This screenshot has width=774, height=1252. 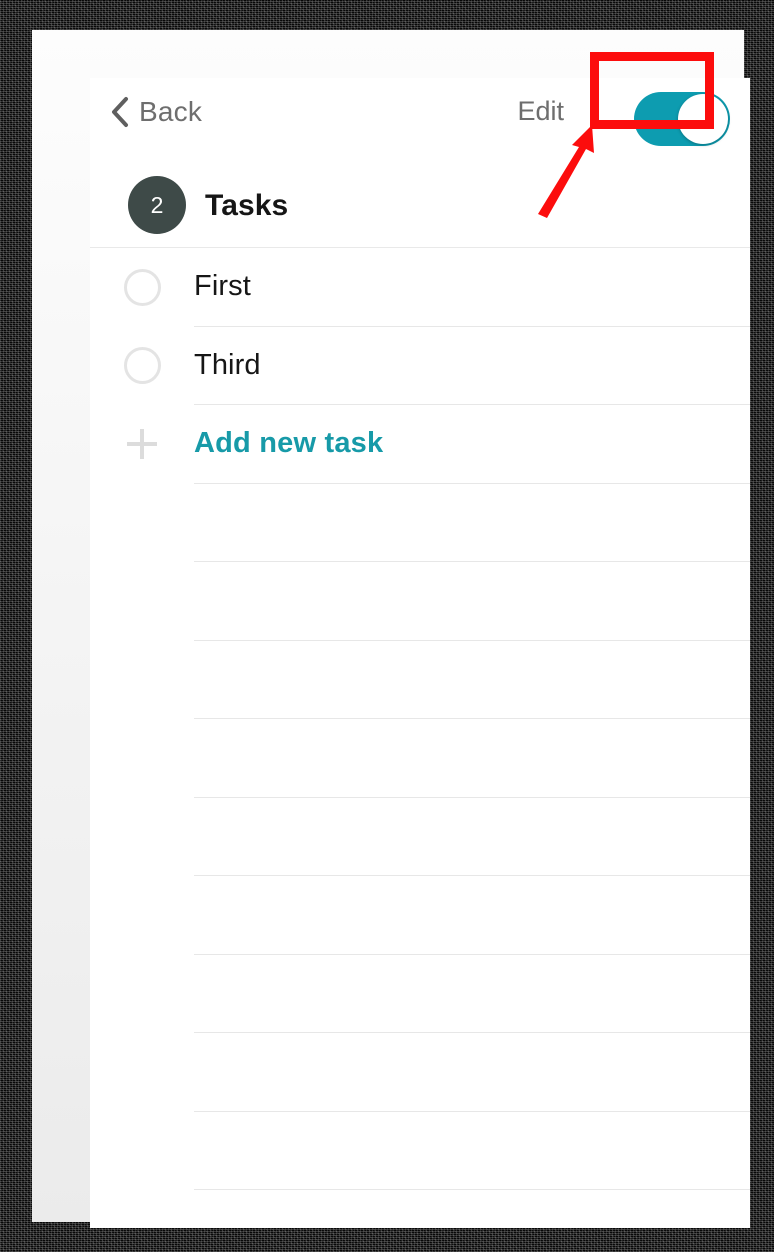 What do you see at coordinates (420, 203) in the screenshot?
I see `section-header: 2 Tasks` at bounding box center [420, 203].